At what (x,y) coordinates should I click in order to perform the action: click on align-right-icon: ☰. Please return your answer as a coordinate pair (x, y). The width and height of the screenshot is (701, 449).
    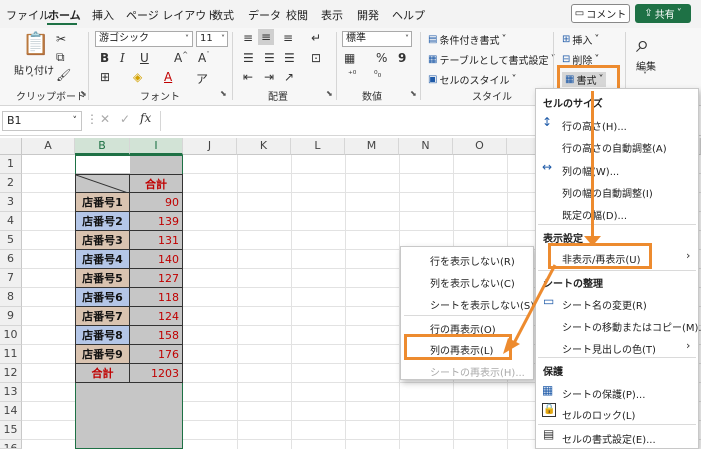
    Looking at the image, I should click on (289, 58).